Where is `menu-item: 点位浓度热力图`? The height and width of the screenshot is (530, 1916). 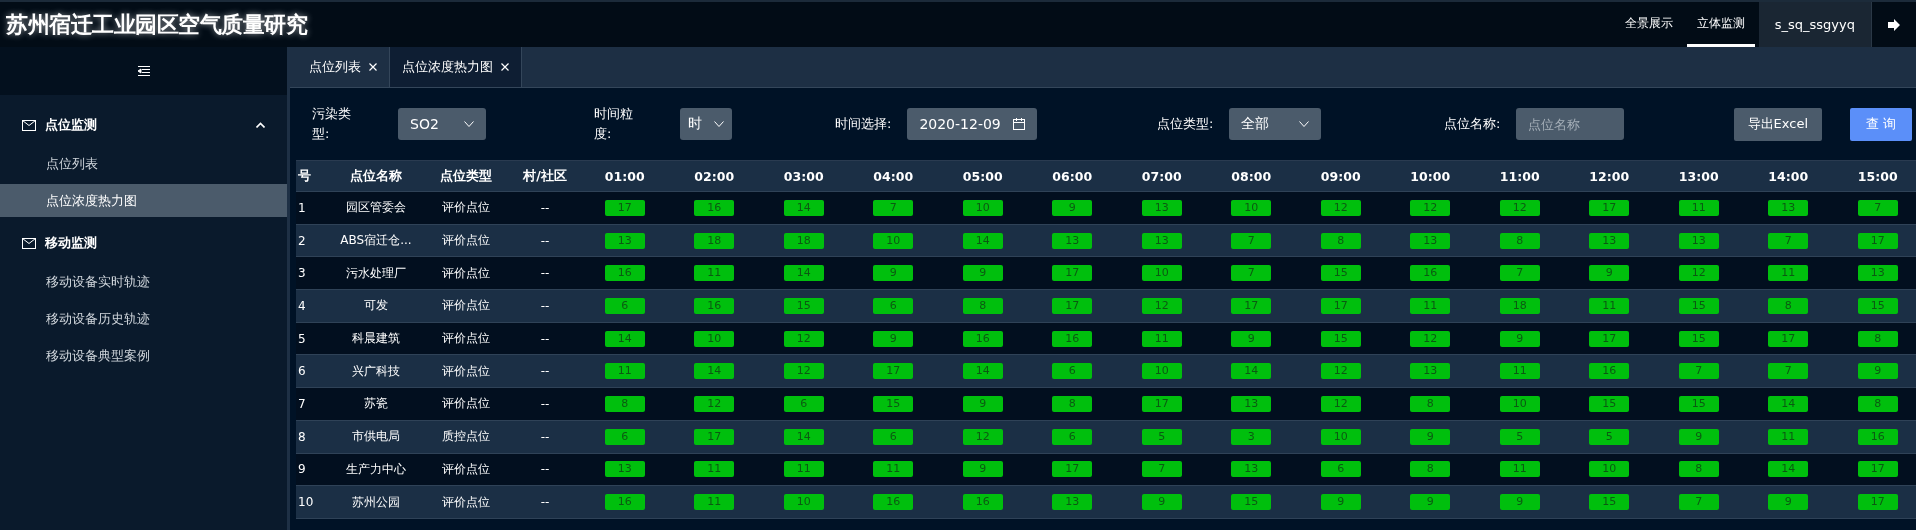
menu-item: 点位浓度热力图 is located at coordinates (143, 200).